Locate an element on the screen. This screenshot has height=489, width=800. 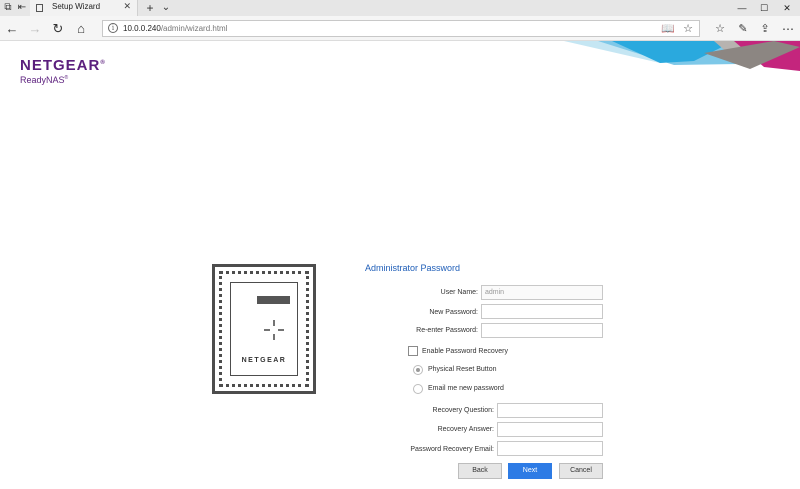
user-name-field: admin is located at coordinates (542, 292).